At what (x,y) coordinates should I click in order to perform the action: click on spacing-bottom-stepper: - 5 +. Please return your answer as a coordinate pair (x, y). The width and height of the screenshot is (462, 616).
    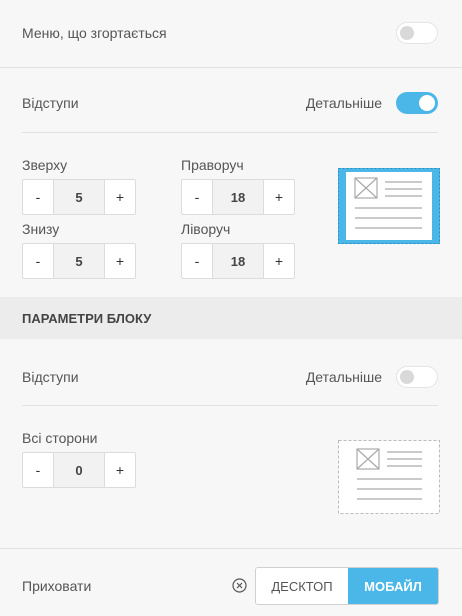
    Looking at the image, I should click on (79, 261).